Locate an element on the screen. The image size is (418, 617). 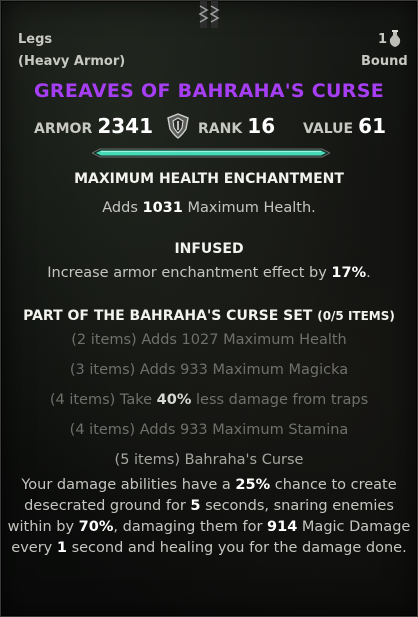
item-count: 1 is located at coordinates (382, 39).